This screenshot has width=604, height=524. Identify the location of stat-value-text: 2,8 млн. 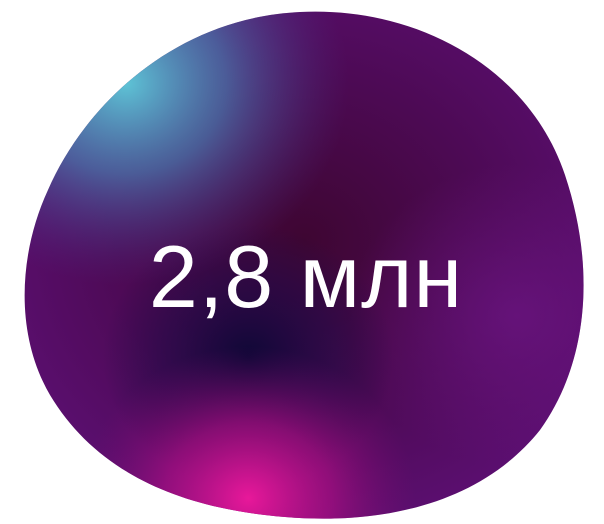
(306, 276).